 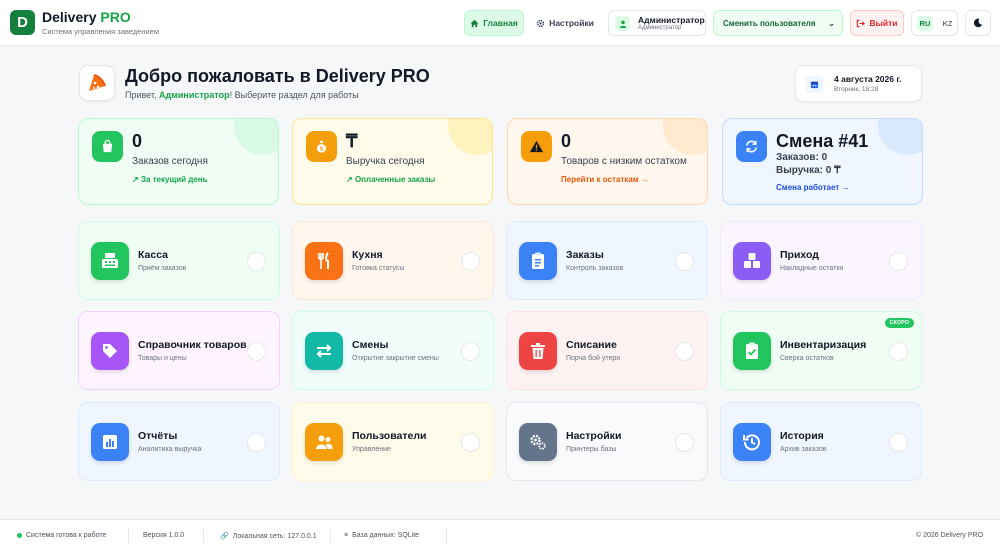 What do you see at coordinates (899, 323) in the screenshot?
I see `soon-badge: СКОРО` at bounding box center [899, 323].